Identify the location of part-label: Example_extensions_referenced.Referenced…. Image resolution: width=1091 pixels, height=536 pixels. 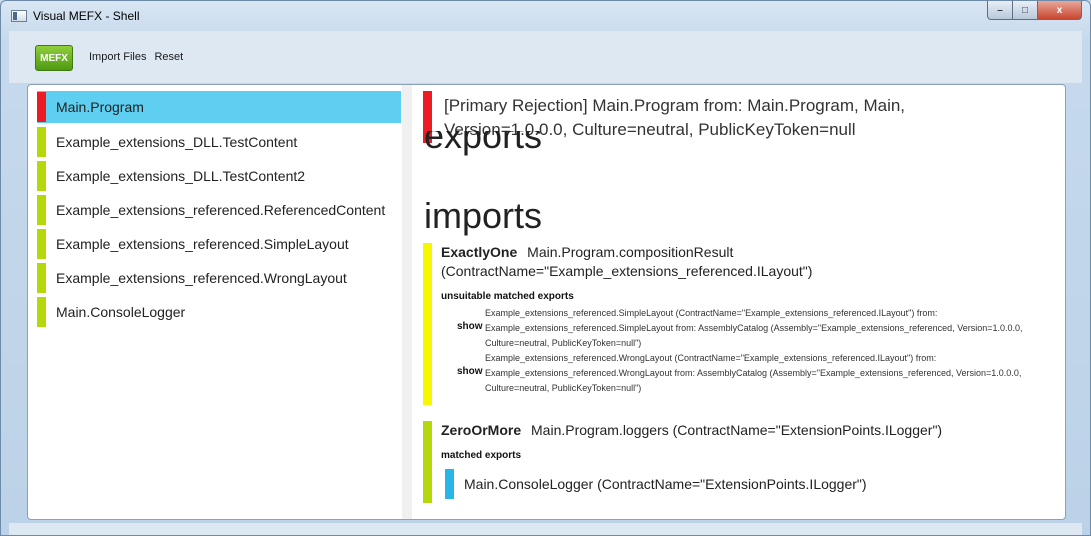
(221, 210).